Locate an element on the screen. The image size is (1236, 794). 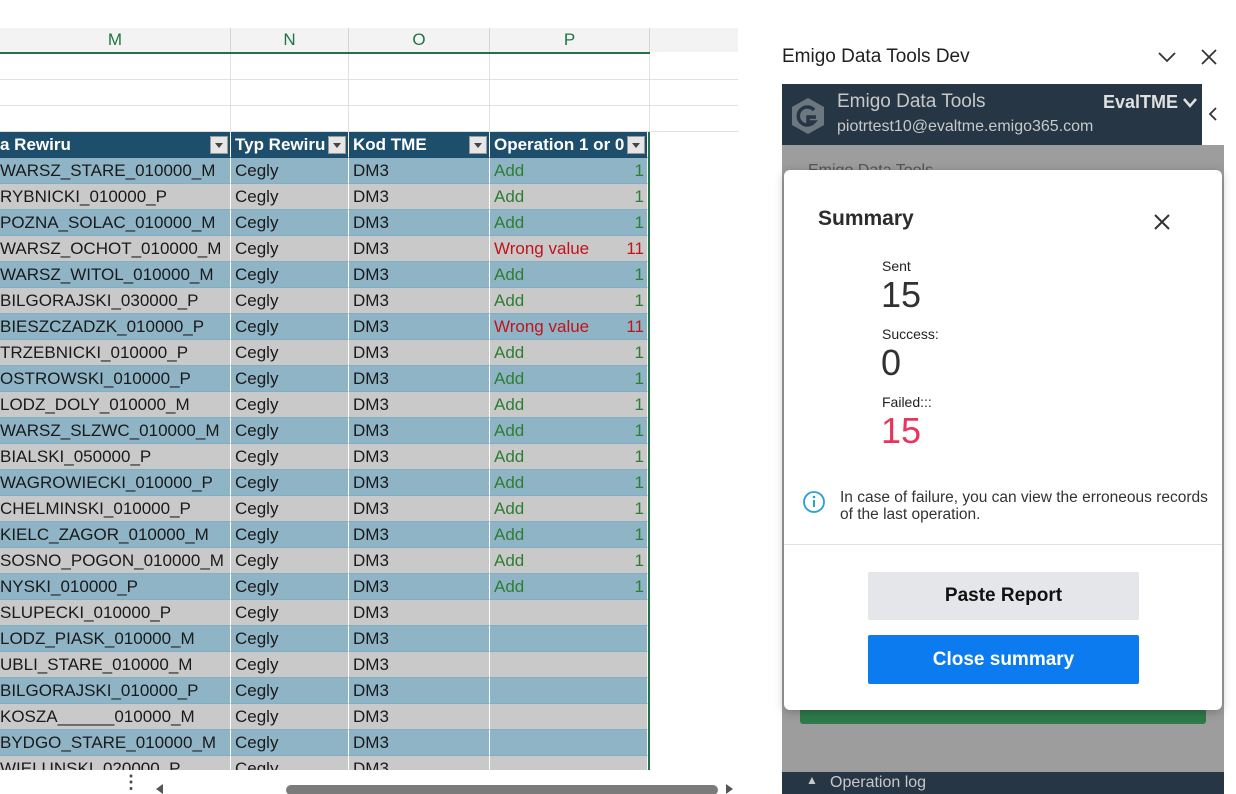
table-row: BILGORAJSKI_010000_P Cegly DM3 is located at coordinates (324, 691).